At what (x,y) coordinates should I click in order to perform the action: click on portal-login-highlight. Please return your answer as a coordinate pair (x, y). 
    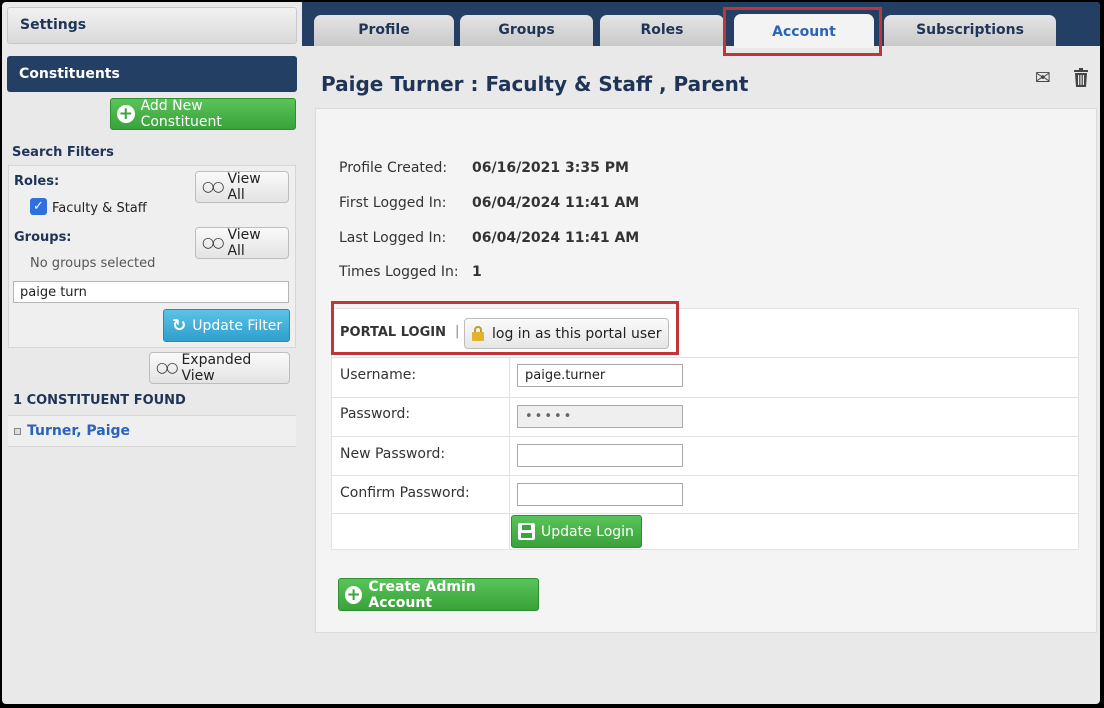
    Looking at the image, I should click on (505, 328).